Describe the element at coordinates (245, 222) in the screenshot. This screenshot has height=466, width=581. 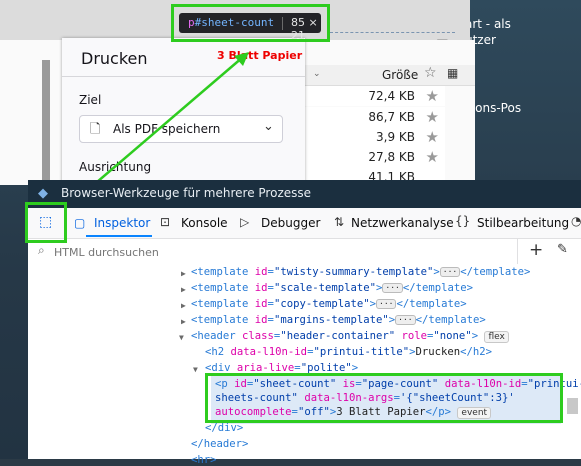
I see `debugger-icon: ▷` at that location.